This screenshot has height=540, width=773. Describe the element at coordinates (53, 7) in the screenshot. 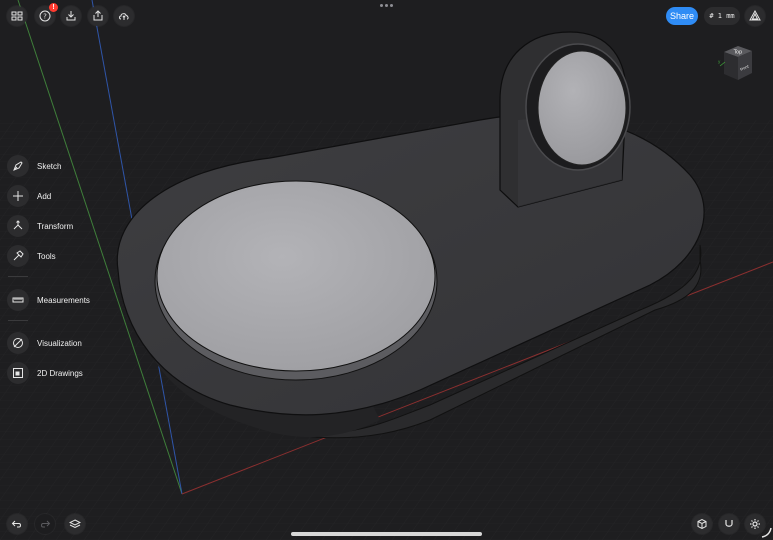

I see `help-alert-badge: !` at that location.